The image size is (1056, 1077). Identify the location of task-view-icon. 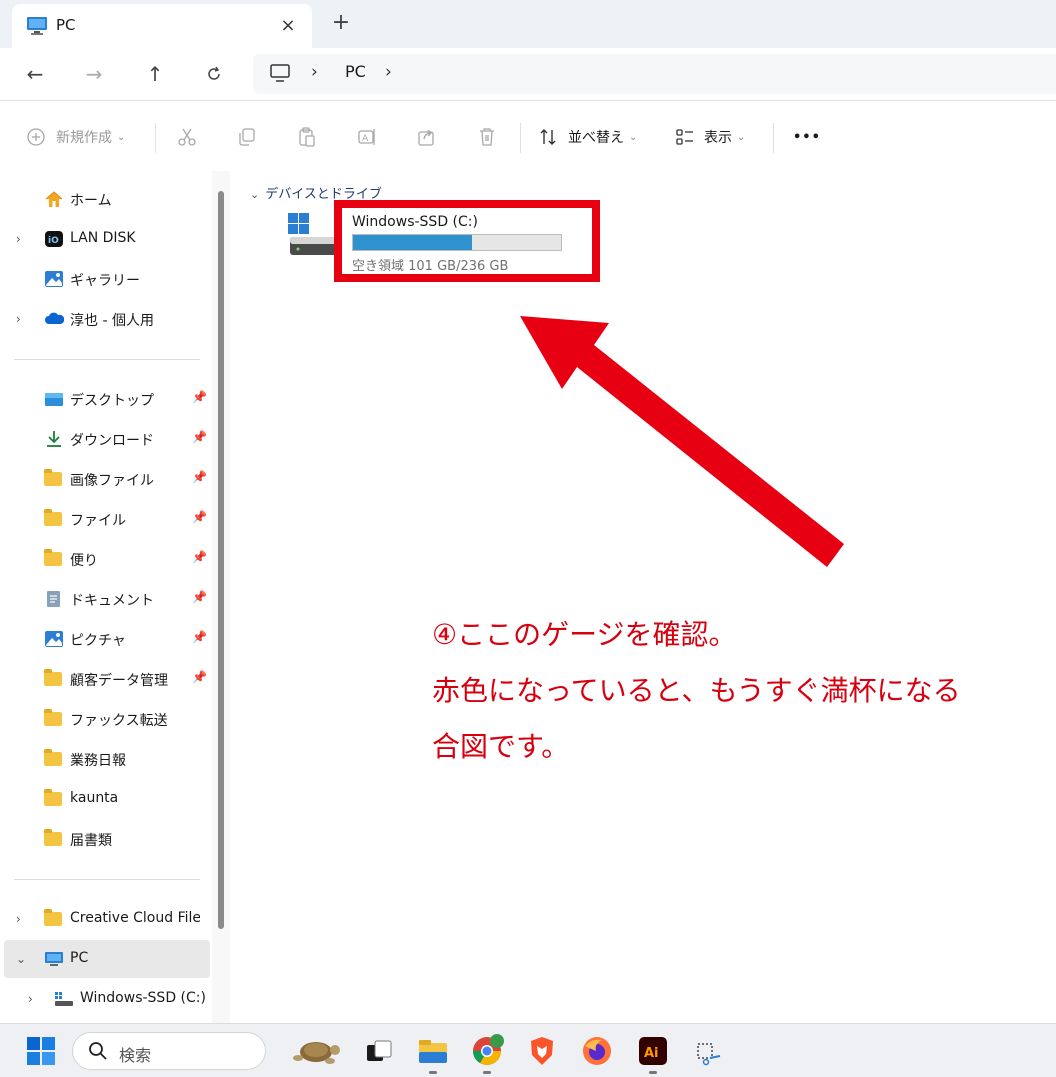
(379, 1051).